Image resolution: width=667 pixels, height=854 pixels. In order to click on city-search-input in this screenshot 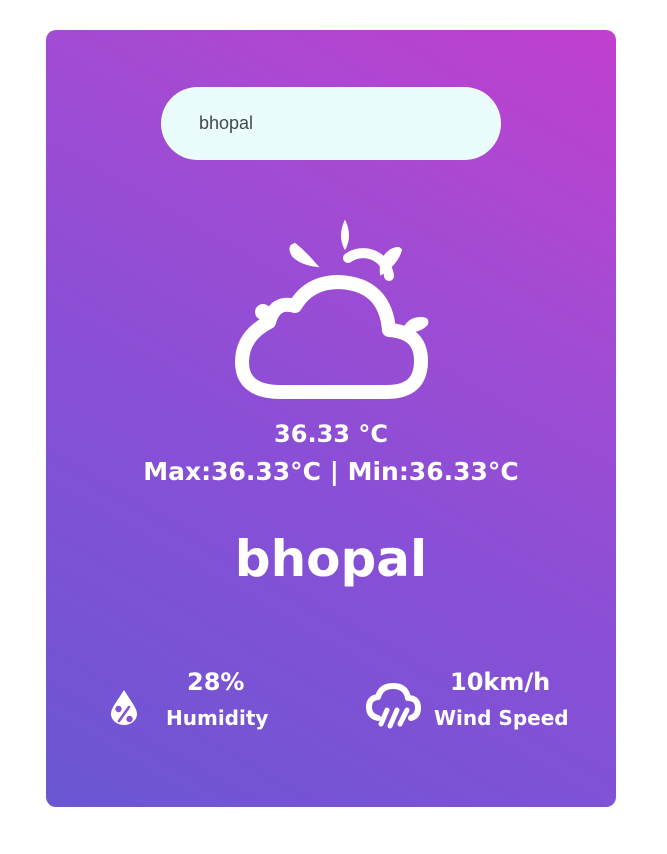, I will do `click(331, 123)`.